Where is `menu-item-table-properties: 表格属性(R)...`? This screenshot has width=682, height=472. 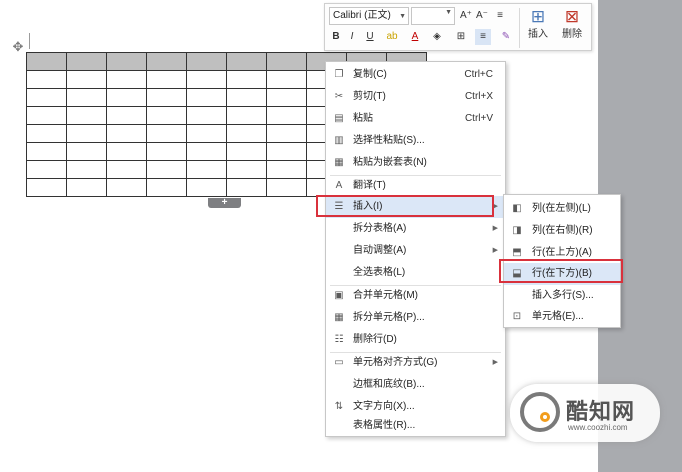 menu-item-table-properties: 表格属性(R)... is located at coordinates (415, 426).